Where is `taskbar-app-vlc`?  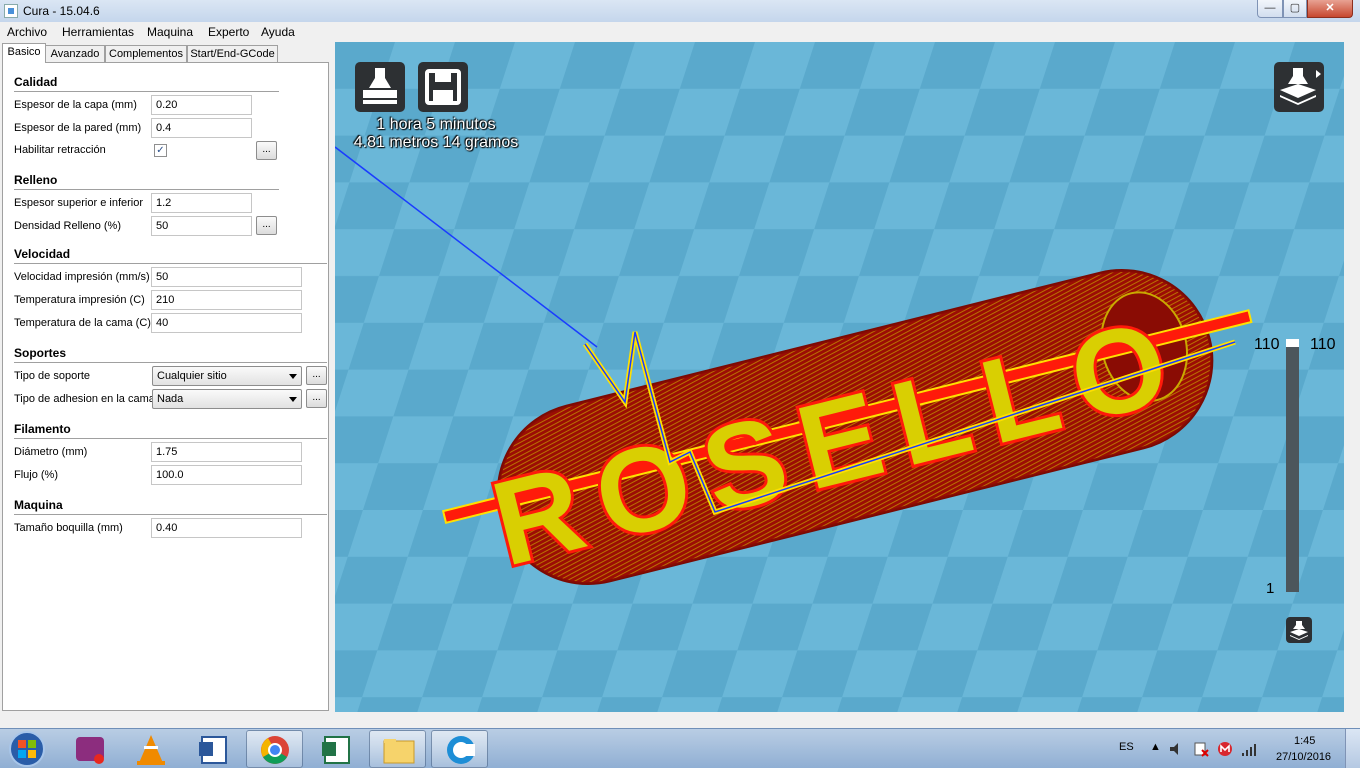 taskbar-app-vlc is located at coordinates (151, 749).